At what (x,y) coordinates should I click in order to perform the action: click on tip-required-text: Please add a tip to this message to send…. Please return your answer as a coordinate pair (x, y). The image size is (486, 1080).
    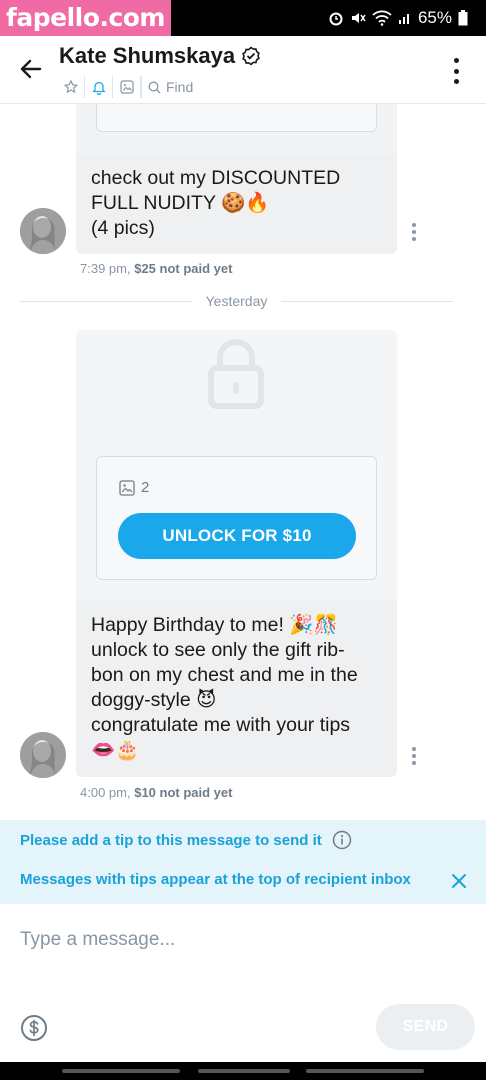
    Looking at the image, I should click on (171, 840).